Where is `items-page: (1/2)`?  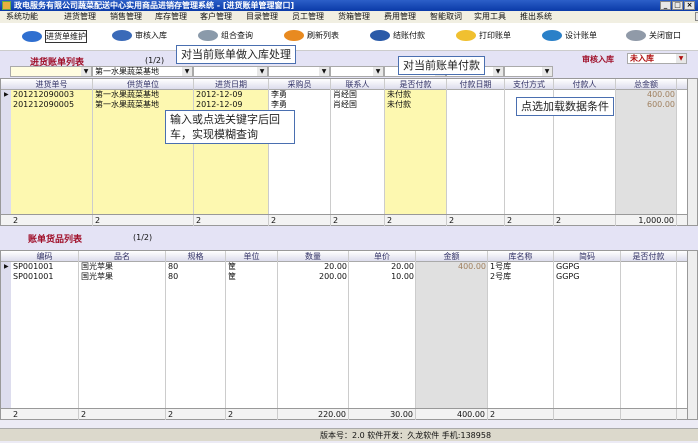
items-page: (1/2) is located at coordinates (143, 237).